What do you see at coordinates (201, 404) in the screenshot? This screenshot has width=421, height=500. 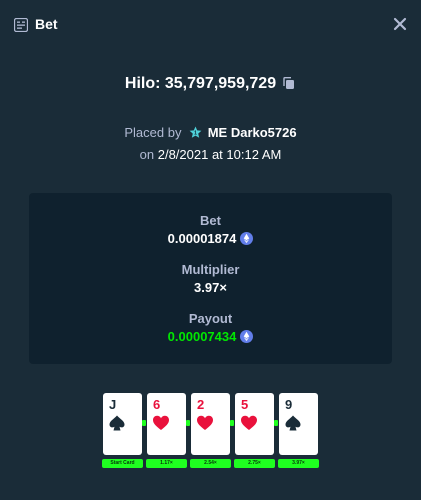 I see `card-rank: 2` at bounding box center [201, 404].